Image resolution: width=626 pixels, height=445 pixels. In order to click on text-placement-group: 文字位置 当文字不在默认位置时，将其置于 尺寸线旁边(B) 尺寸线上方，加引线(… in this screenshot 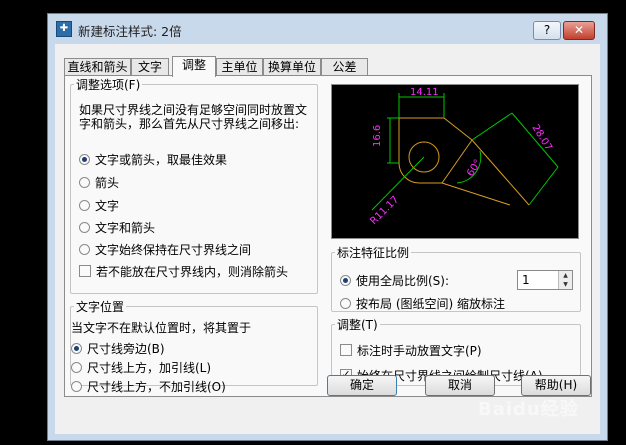, I will do `click(194, 346)`.